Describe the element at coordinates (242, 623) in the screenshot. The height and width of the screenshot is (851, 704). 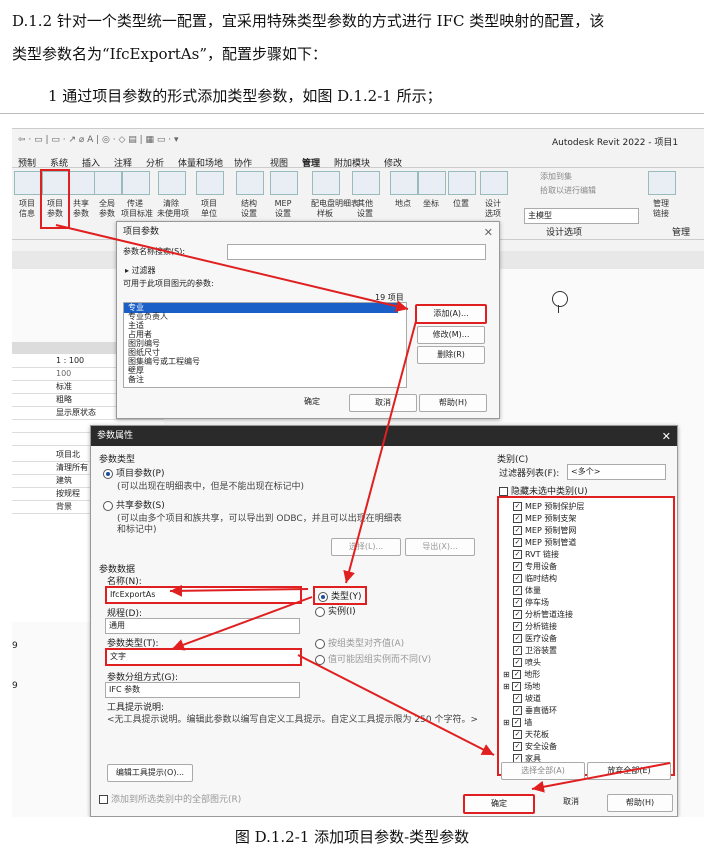
I see `arrow-to-param-type` at that location.